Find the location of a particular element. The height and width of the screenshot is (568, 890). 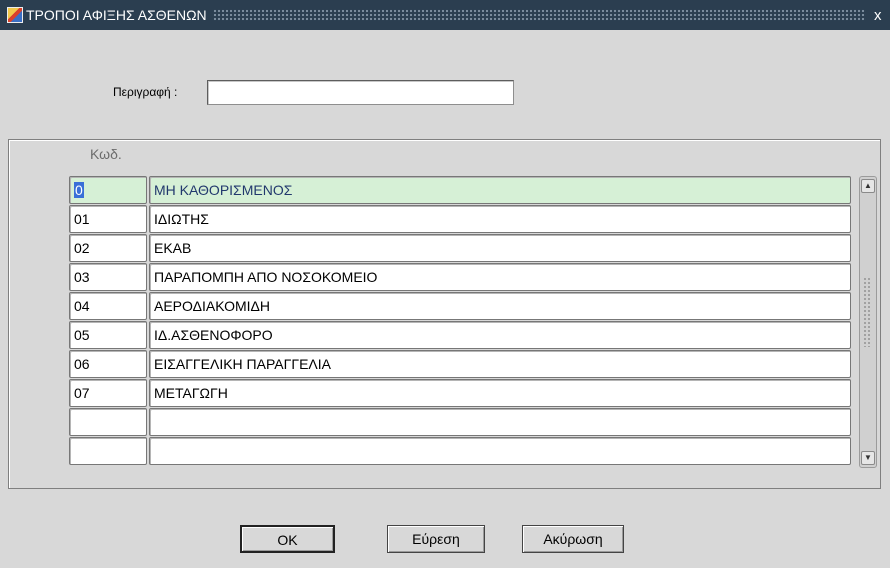

title-bar: ΤΡΟΠΟΙ ΑΦΙΞΗΣ ΑΣΘΕΝΩΝ x is located at coordinates (445, 15).